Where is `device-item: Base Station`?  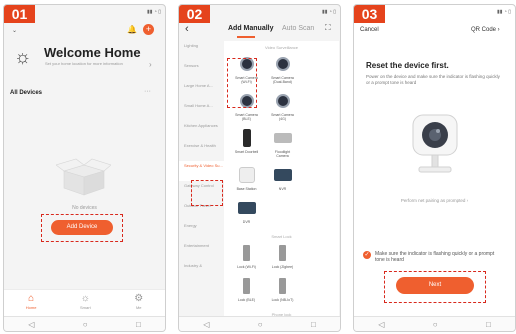 device-item: Base Station is located at coordinates (246, 177).